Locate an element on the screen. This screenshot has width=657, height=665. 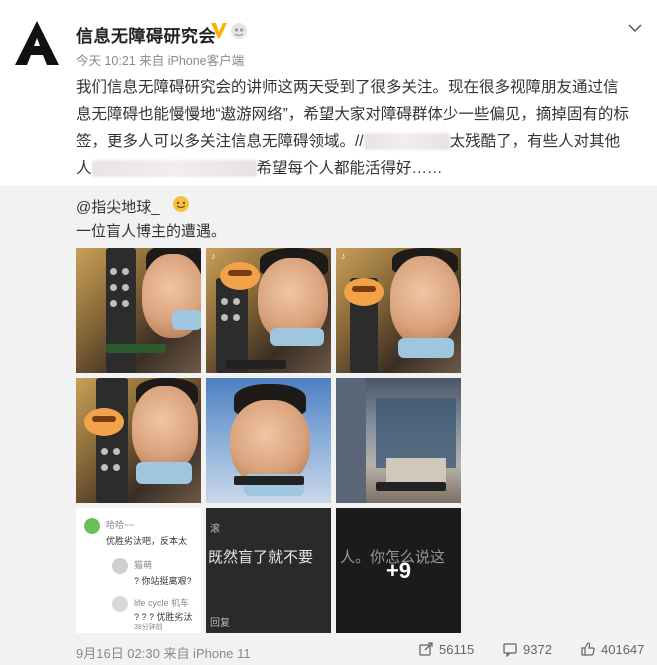
comment-name: 猫萌 is located at coordinates (143, 565).